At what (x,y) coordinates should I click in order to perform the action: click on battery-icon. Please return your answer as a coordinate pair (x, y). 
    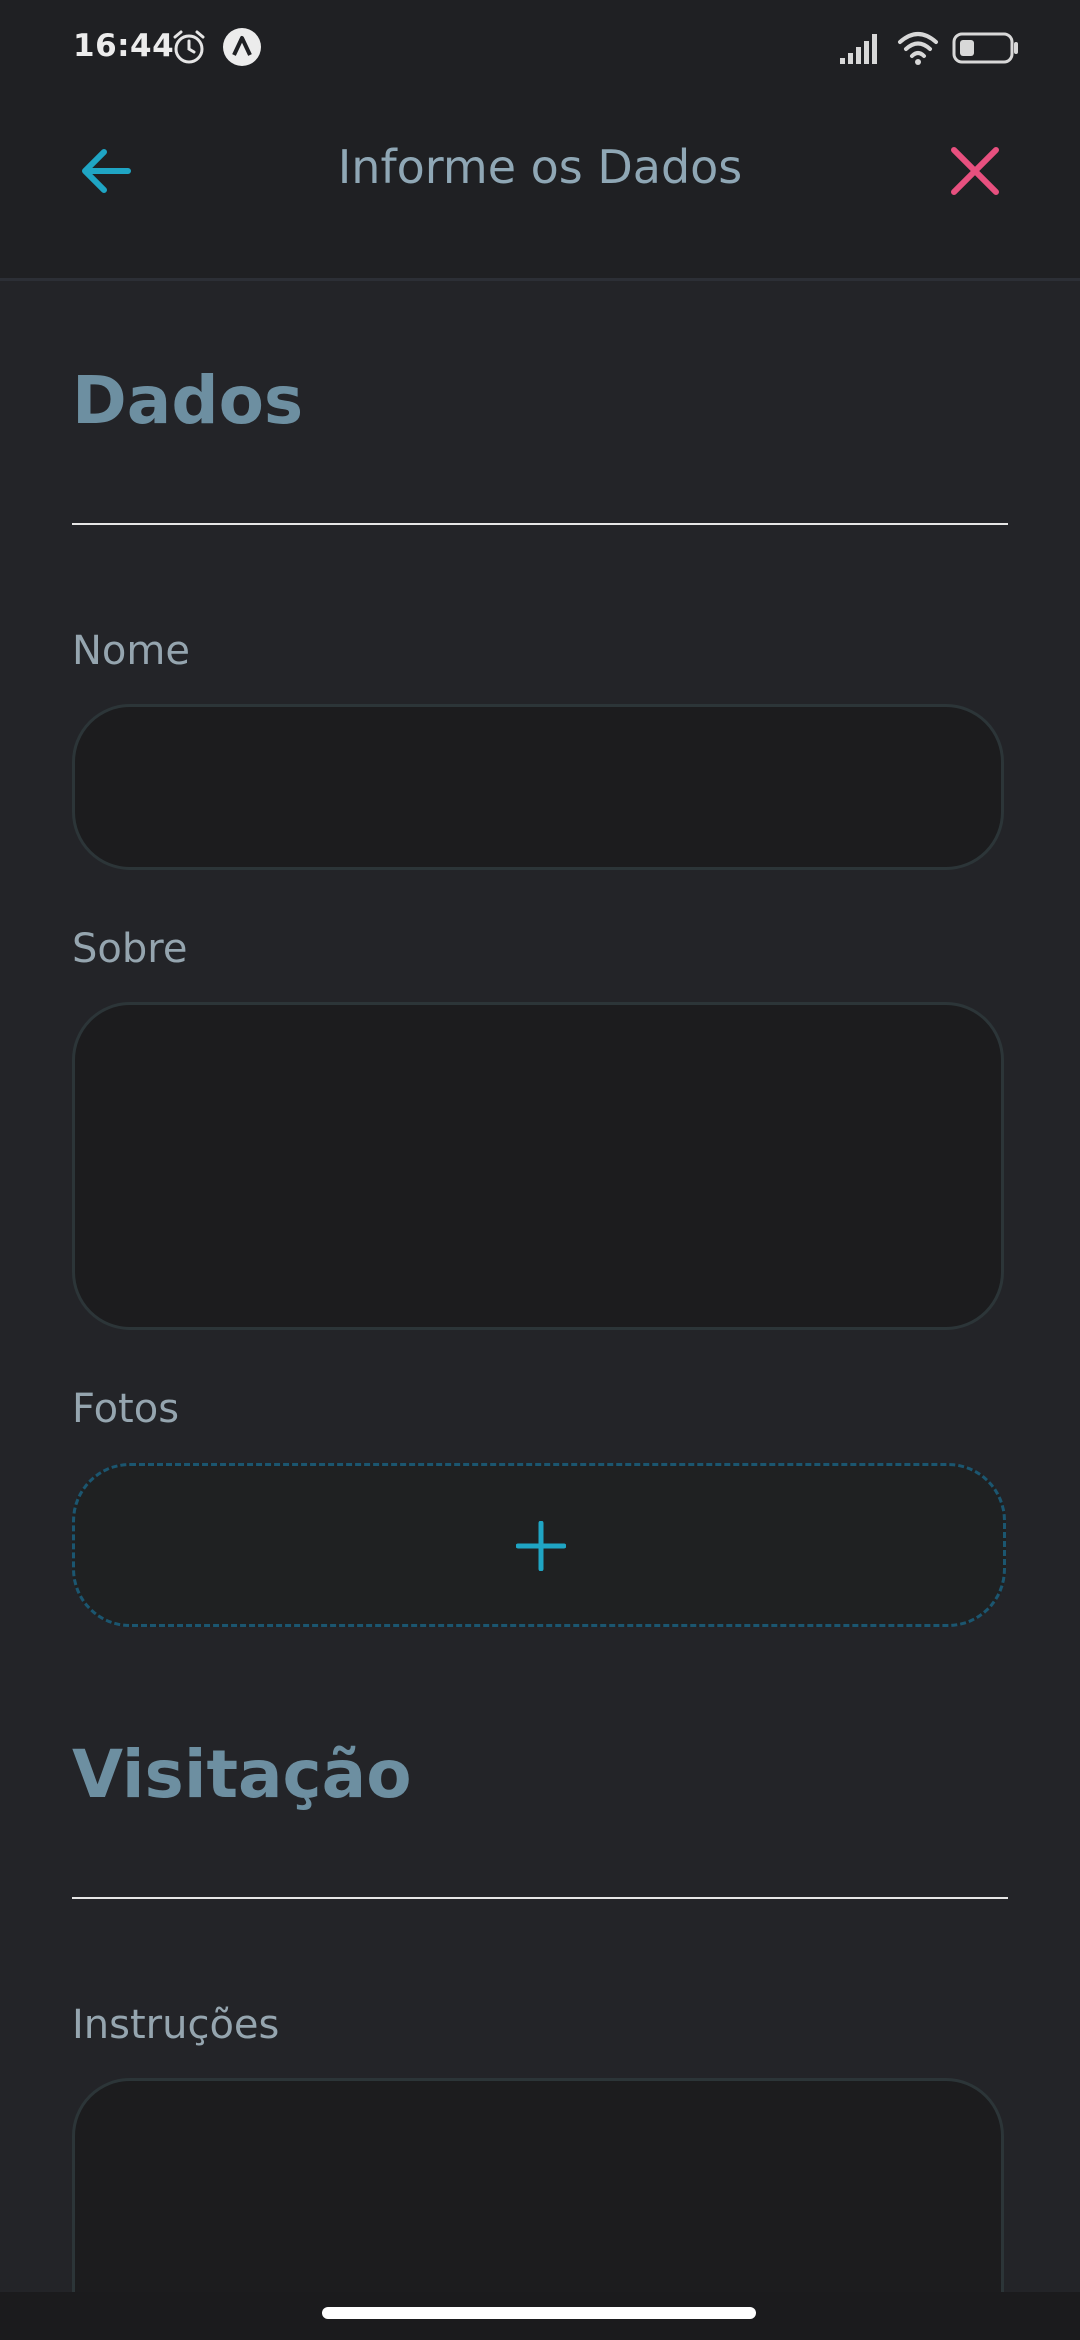
    Looking at the image, I should click on (985, 48).